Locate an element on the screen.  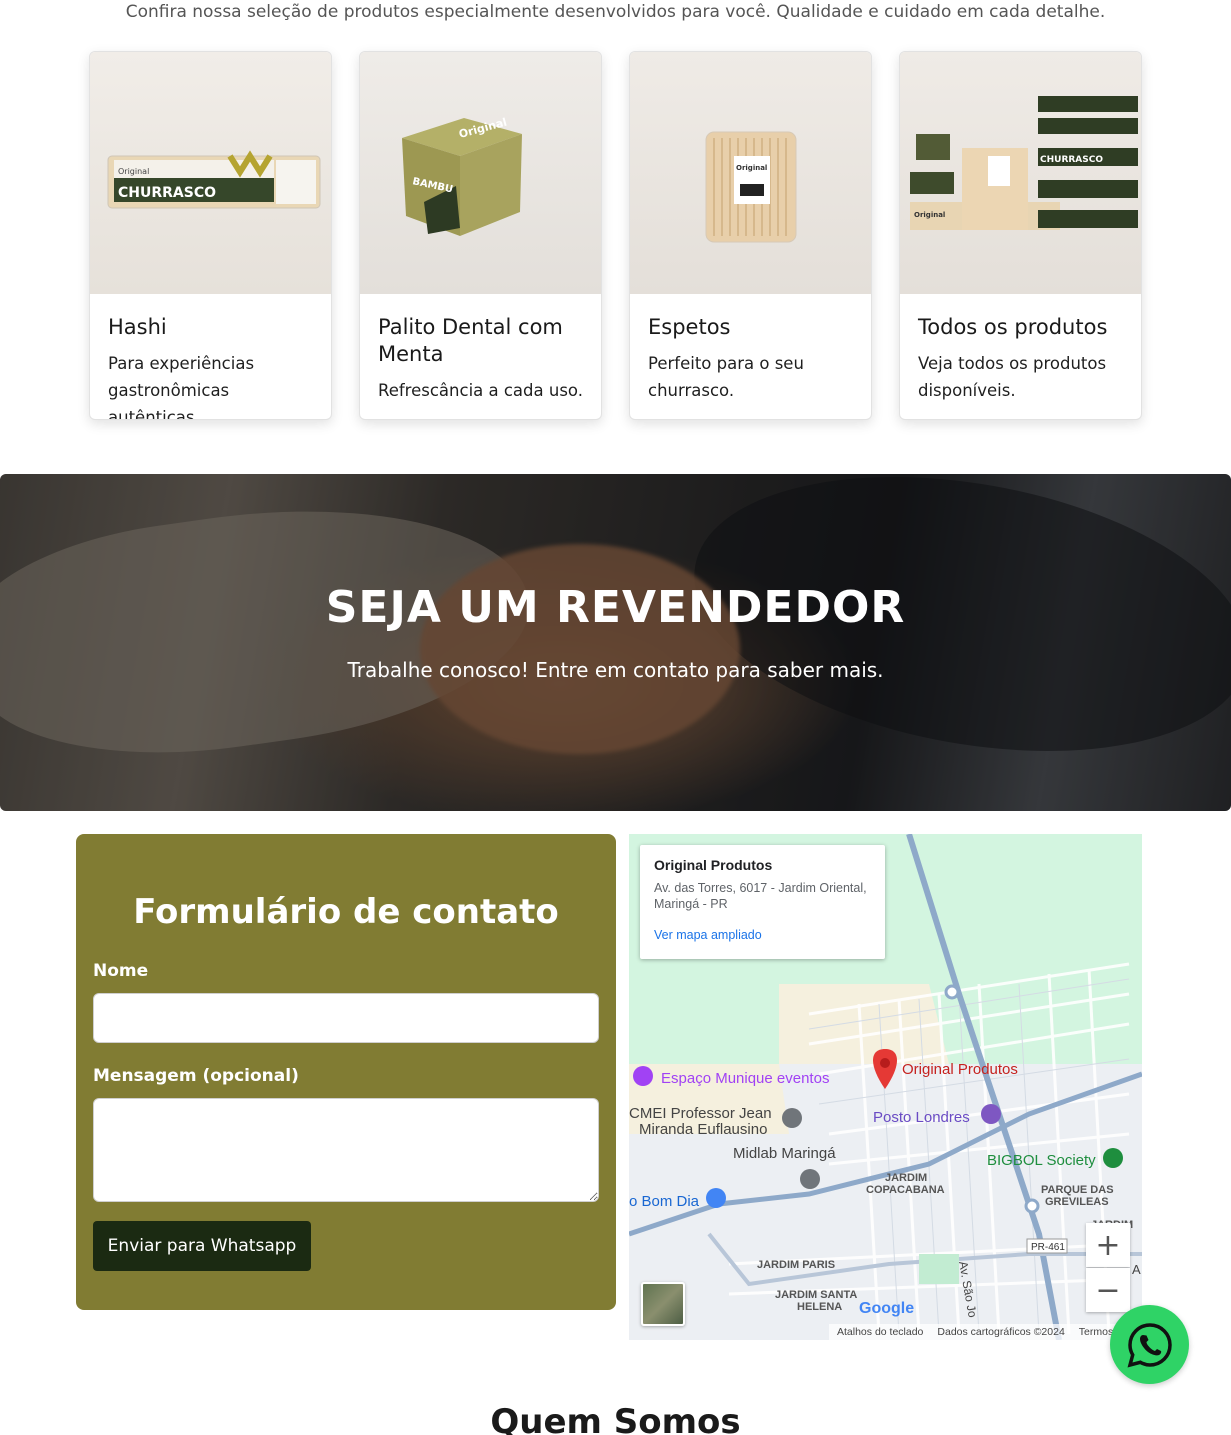
name-input is located at coordinates (346, 1018).